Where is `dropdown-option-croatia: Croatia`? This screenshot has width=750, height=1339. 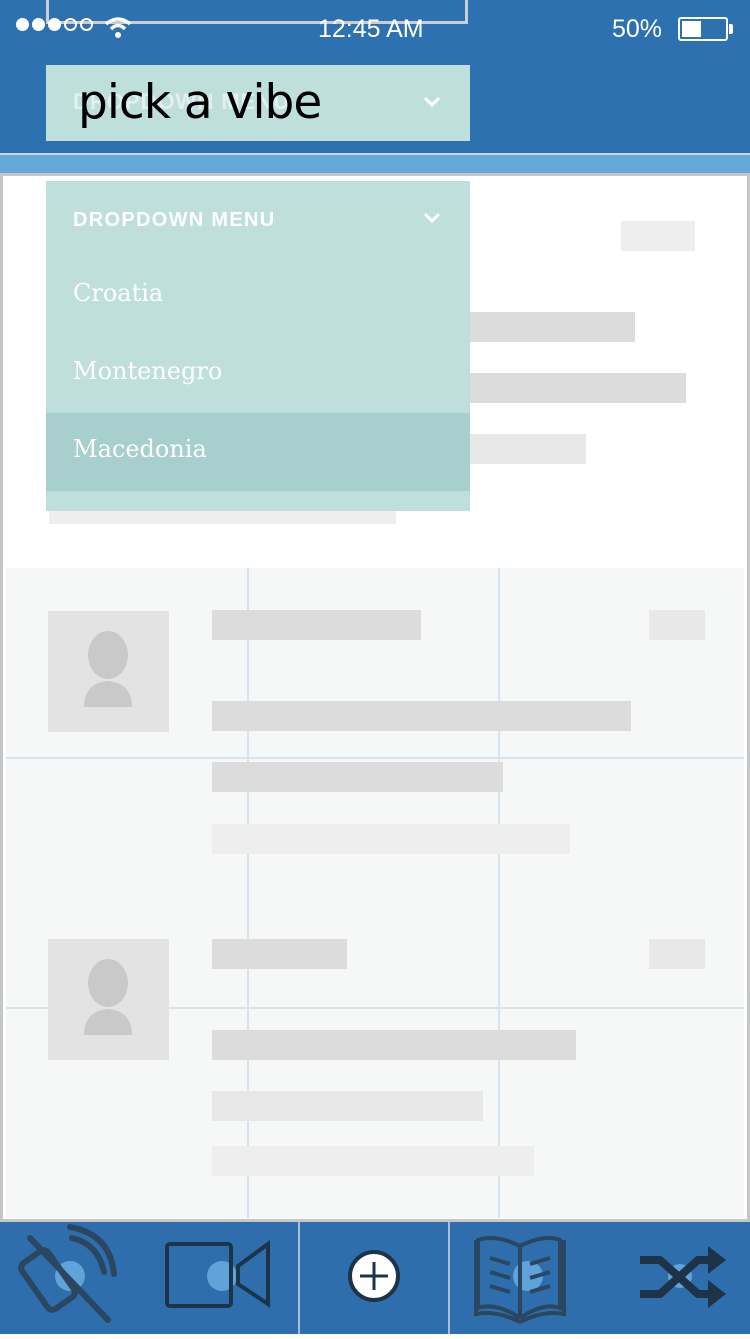 dropdown-option-croatia: Croatia is located at coordinates (258, 296).